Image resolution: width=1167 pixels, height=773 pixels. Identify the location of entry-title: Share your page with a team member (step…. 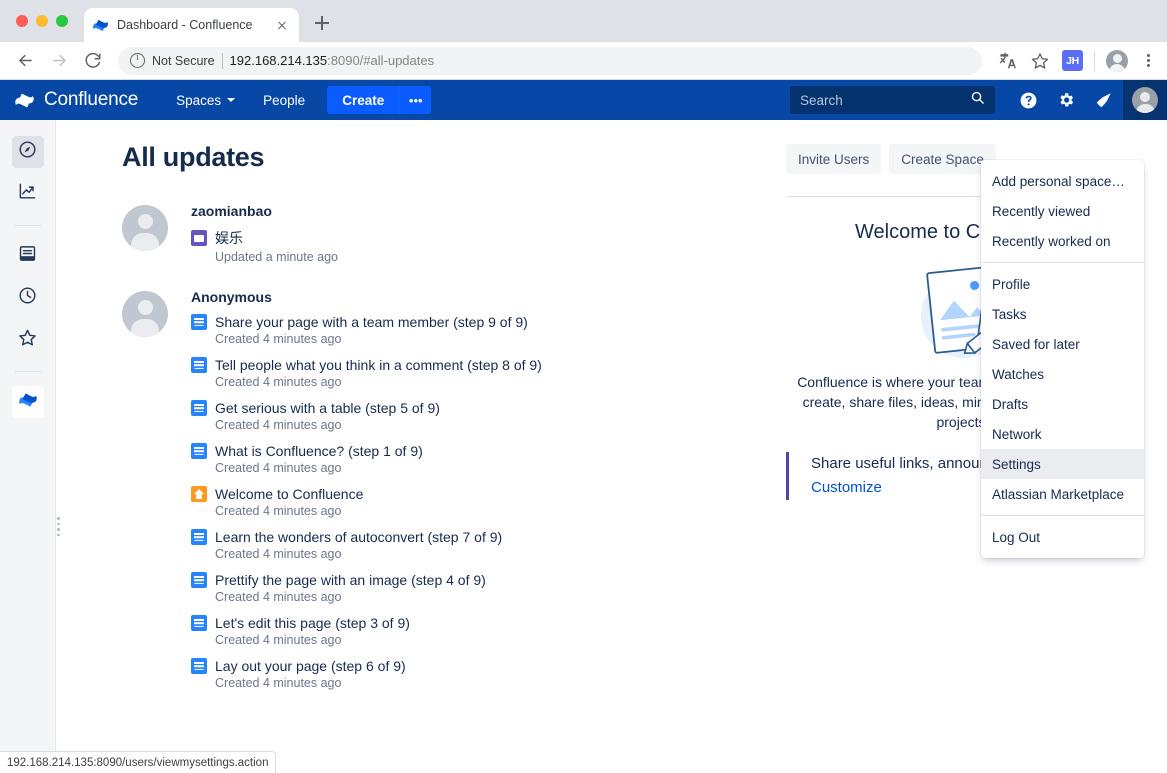
(371, 322).